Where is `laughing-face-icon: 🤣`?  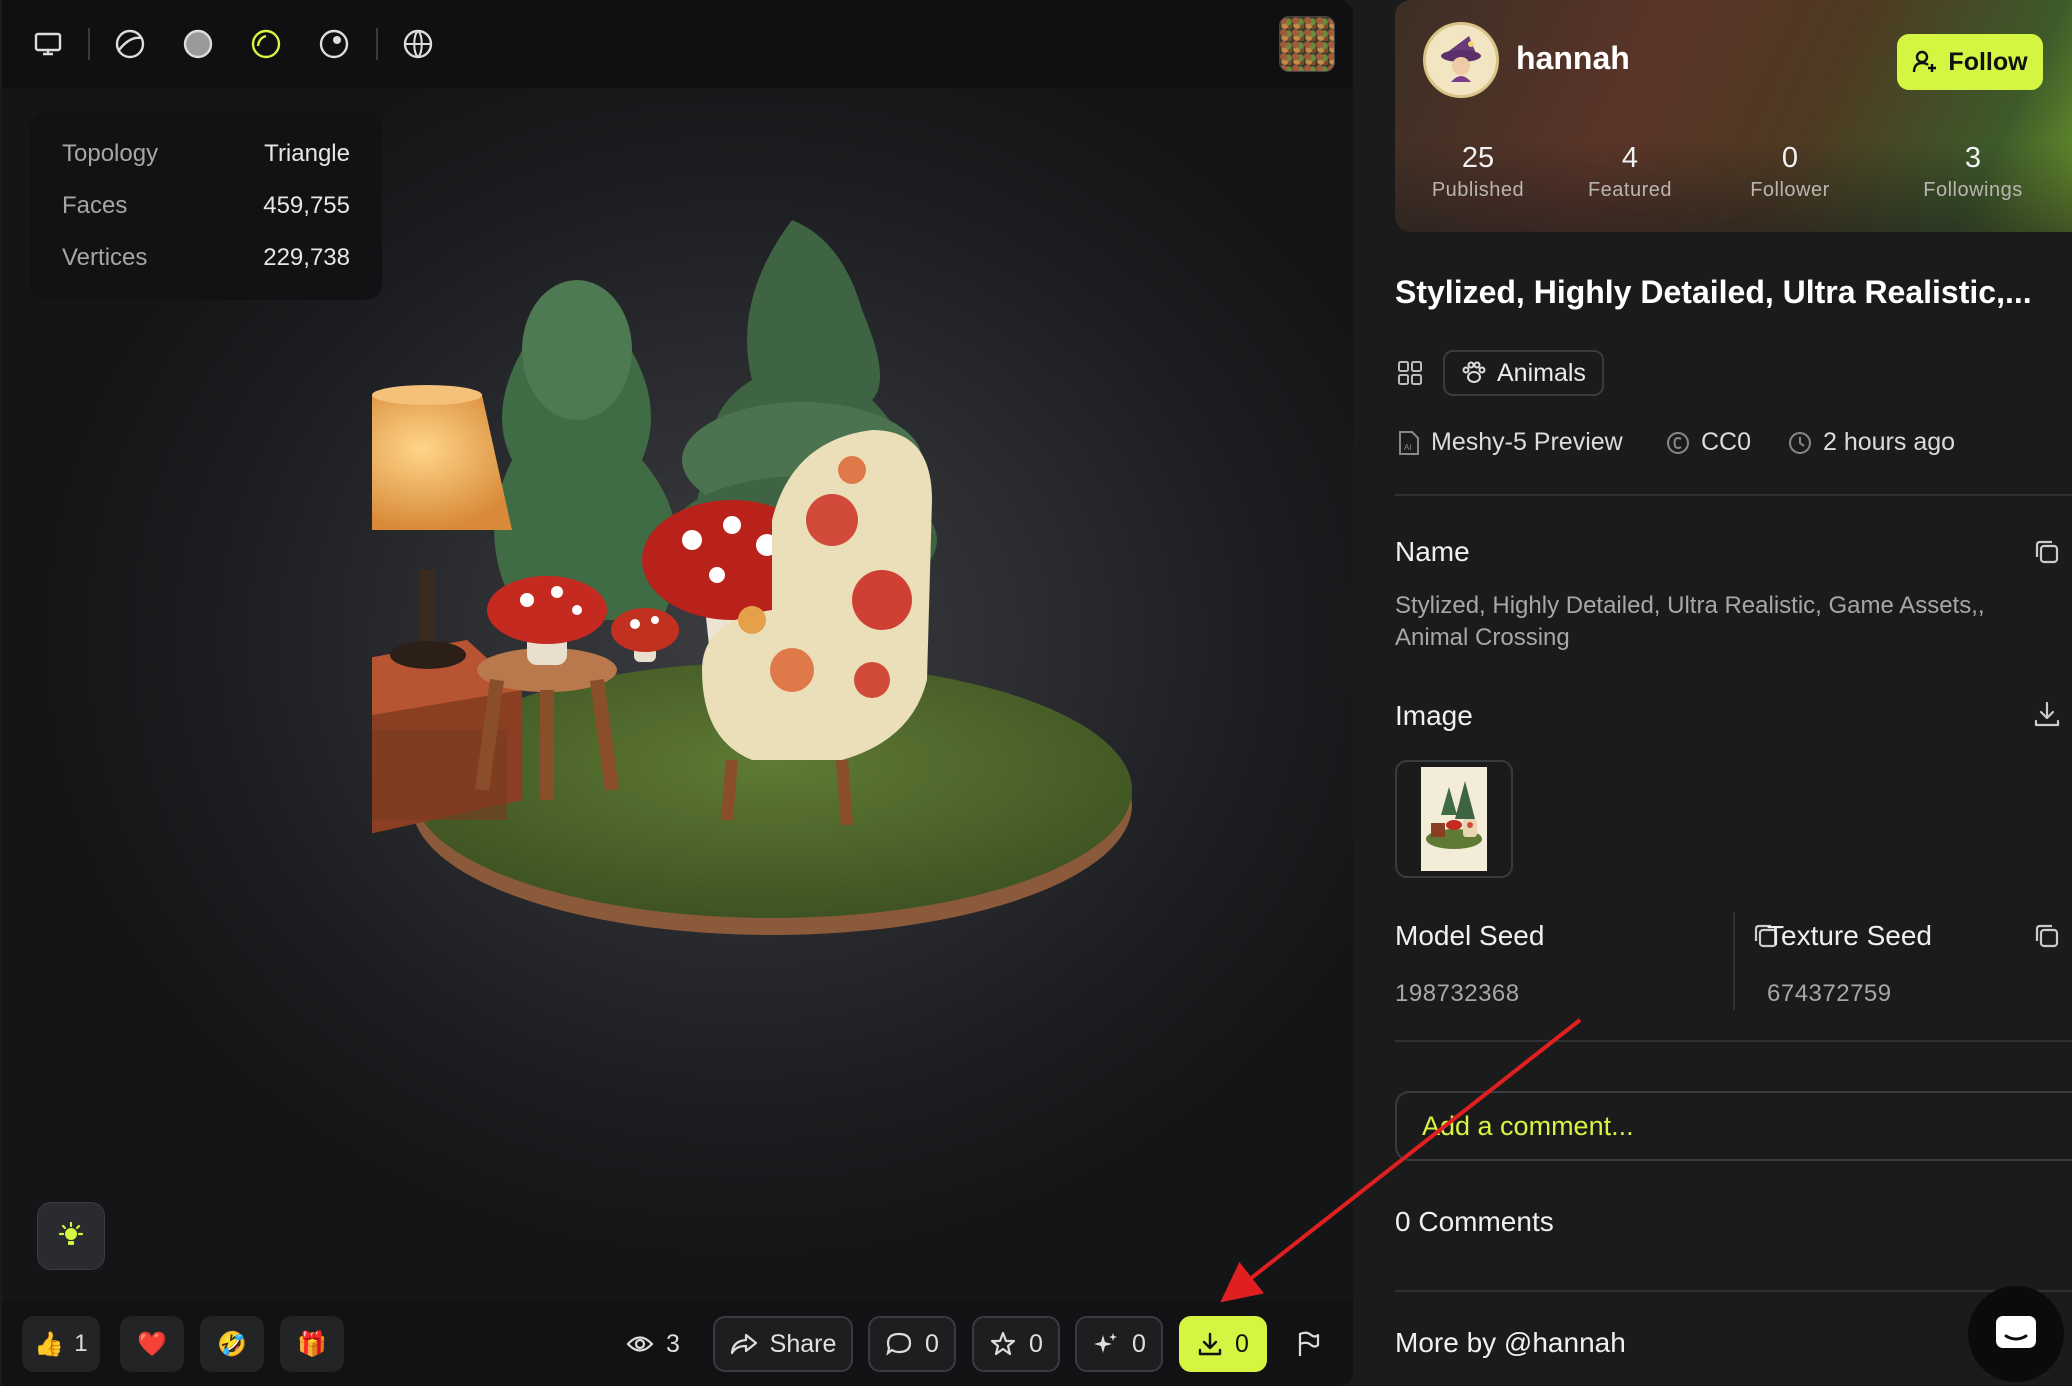
laughing-face-icon: 🤣 is located at coordinates (232, 1344).